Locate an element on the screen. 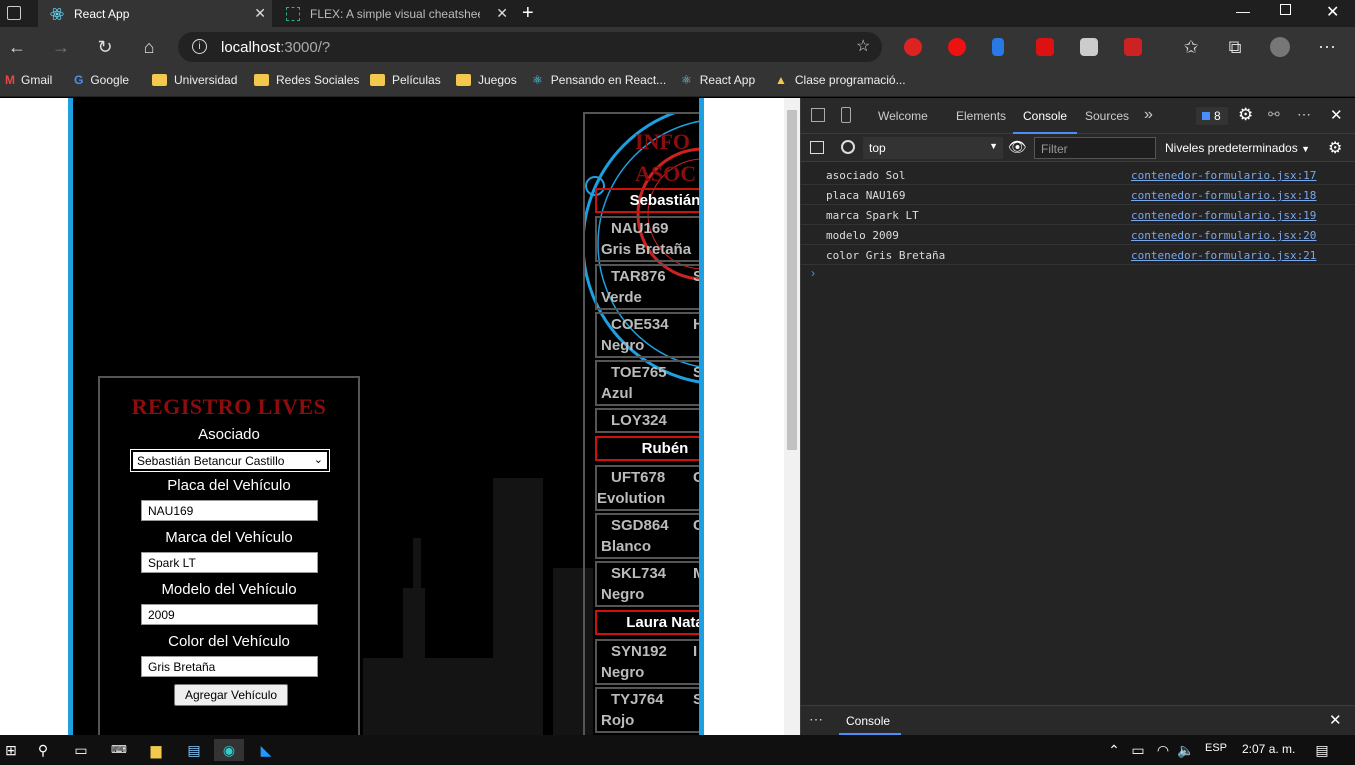 The image size is (1355, 765). reload-button: ↻ is located at coordinates (105, 47).